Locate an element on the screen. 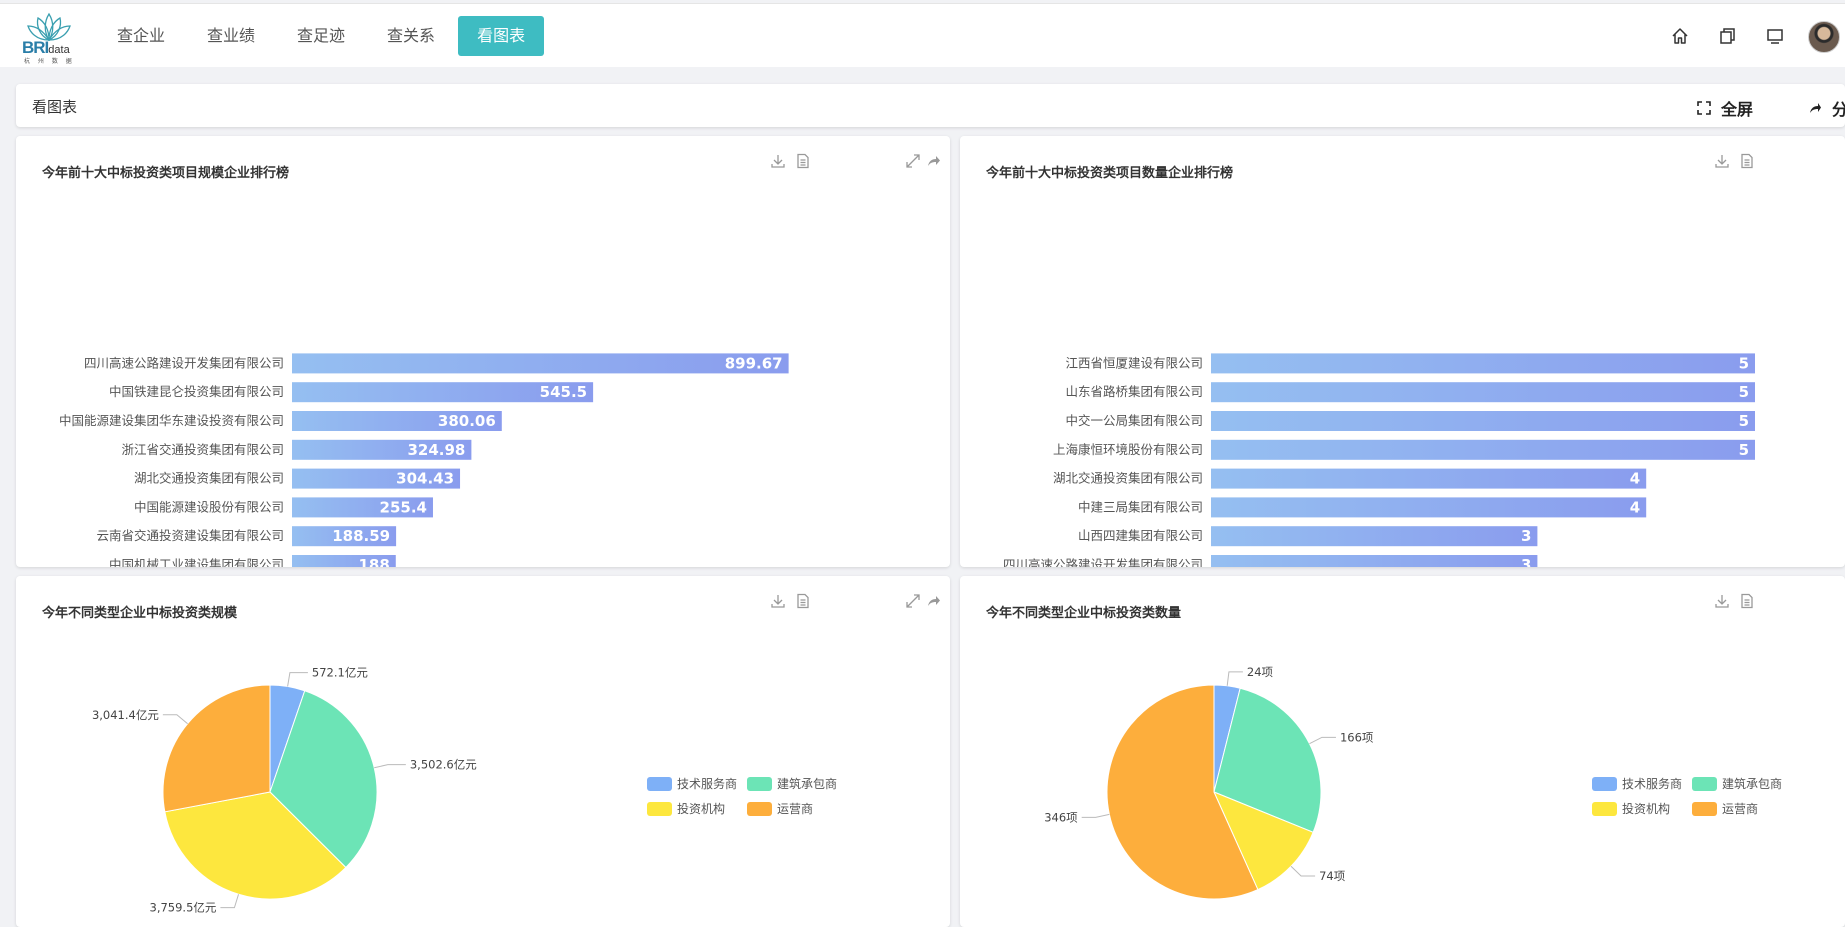  logo-wordmark: BRIdata is located at coordinates (46, 47).